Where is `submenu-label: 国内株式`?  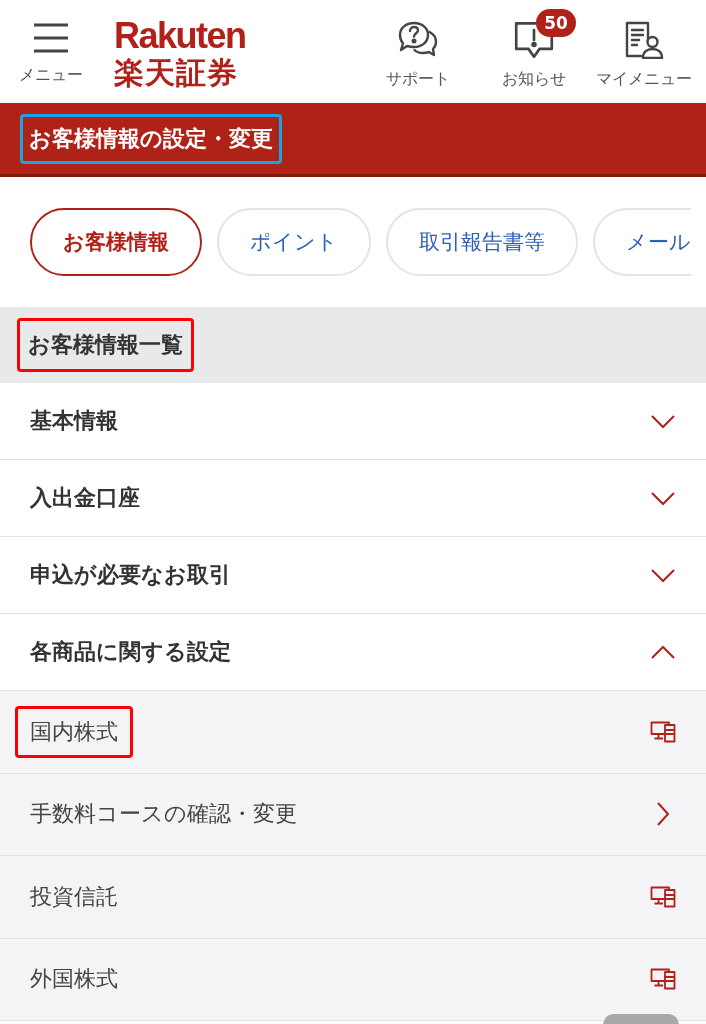
submenu-label: 国内株式 is located at coordinates (74, 731).